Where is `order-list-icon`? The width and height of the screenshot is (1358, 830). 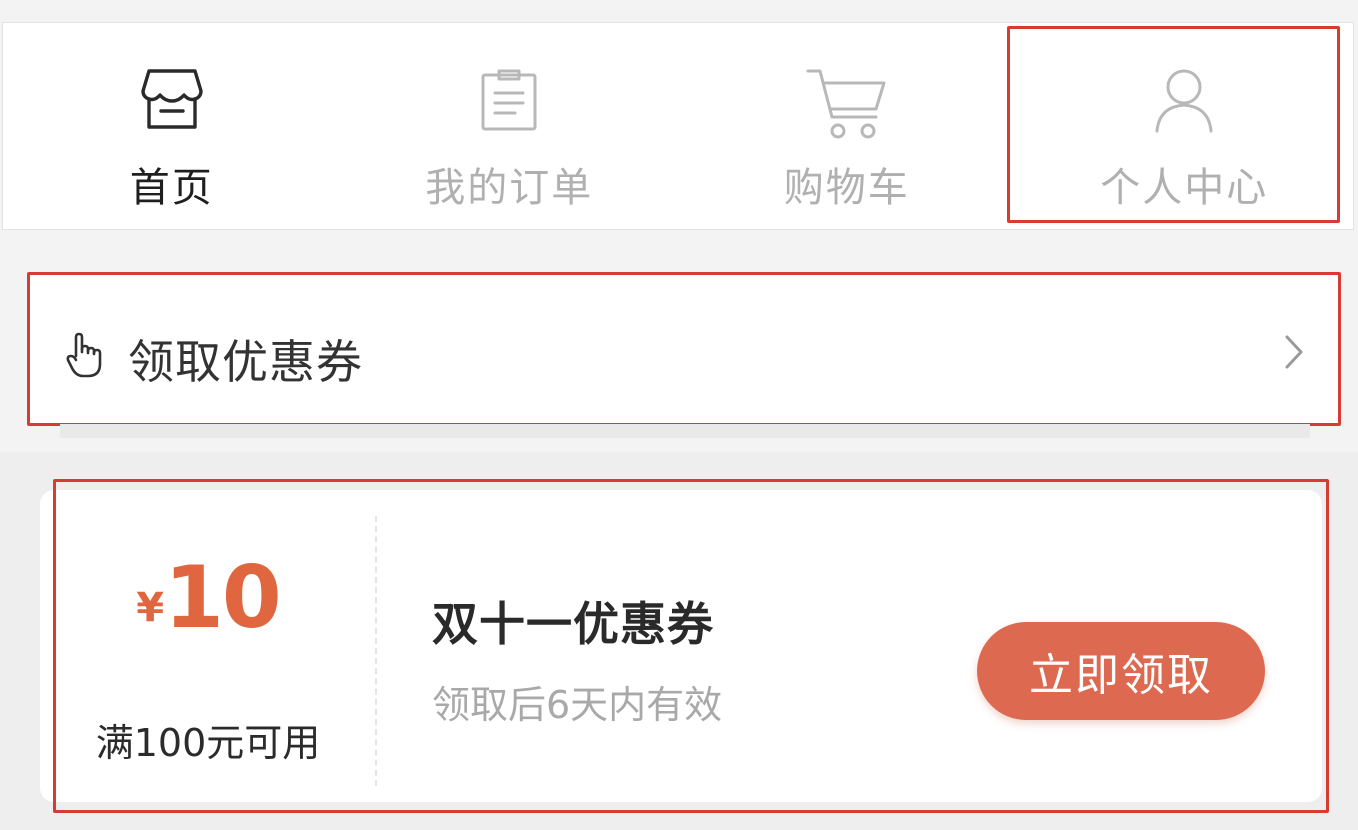 order-list-icon is located at coordinates (509, 102).